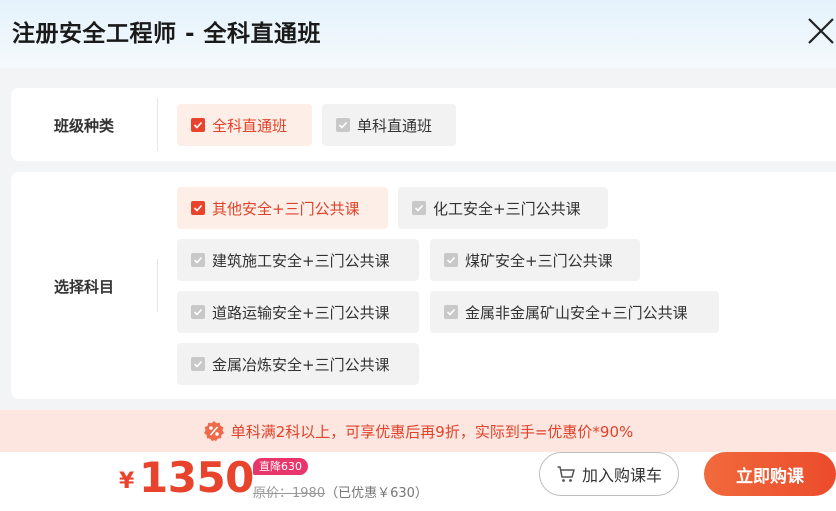 The width and height of the screenshot is (836, 511). What do you see at coordinates (301, 364) in the screenshot?
I see `option-label: 金属冶炼安全+三门公共课` at bounding box center [301, 364].